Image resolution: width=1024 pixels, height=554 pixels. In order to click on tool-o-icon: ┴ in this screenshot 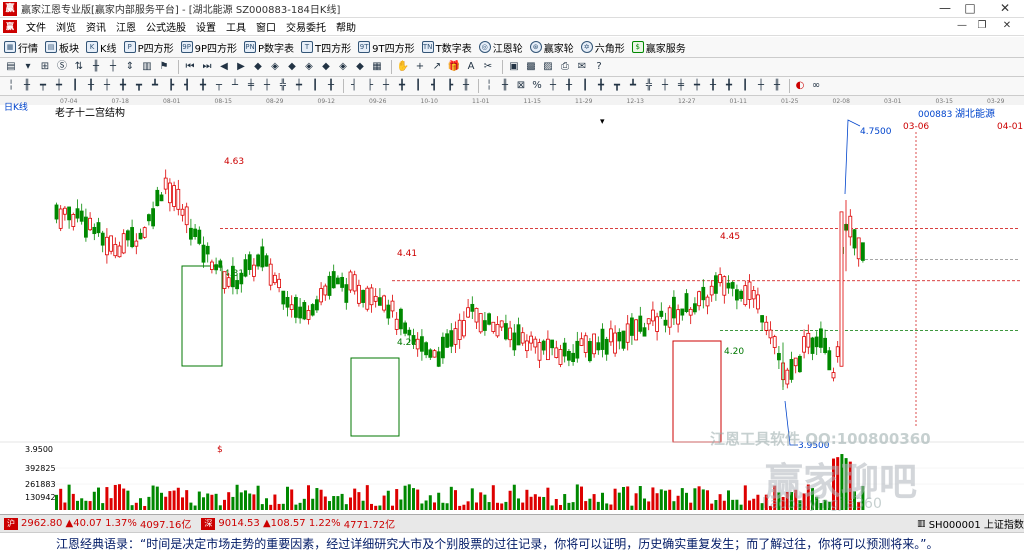, I will do `click(235, 86)`.